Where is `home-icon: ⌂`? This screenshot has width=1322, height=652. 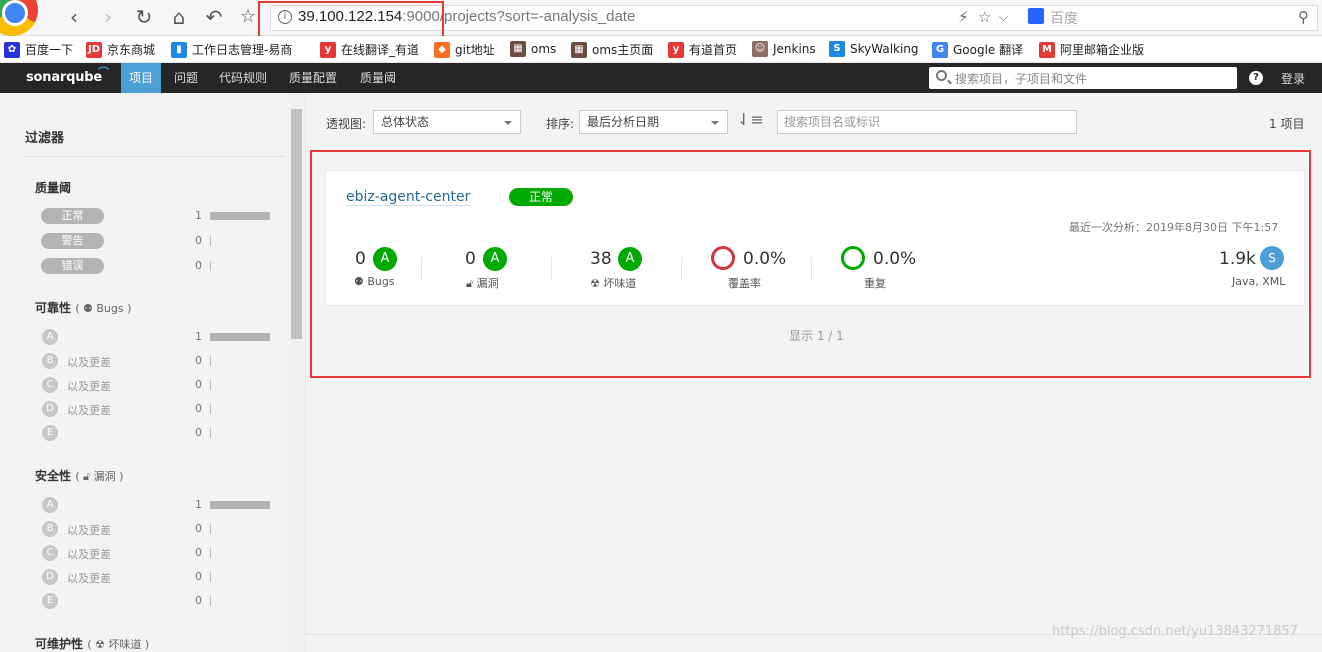
home-icon: ⌂ is located at coordinates (179, 18).